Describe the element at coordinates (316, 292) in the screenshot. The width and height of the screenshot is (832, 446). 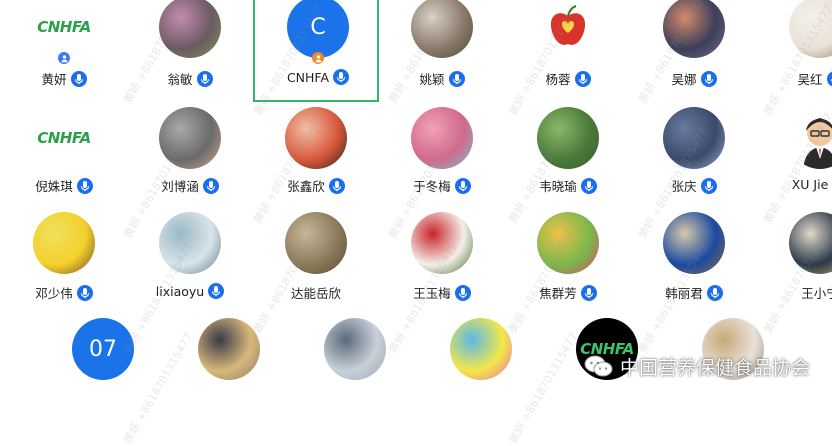
I see `participant-name: 达能岳欣` at that location.